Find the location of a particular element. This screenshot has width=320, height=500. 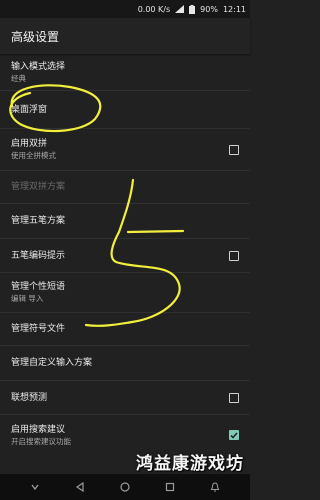

clock: 12:11 is located at coordinates (234, 9).